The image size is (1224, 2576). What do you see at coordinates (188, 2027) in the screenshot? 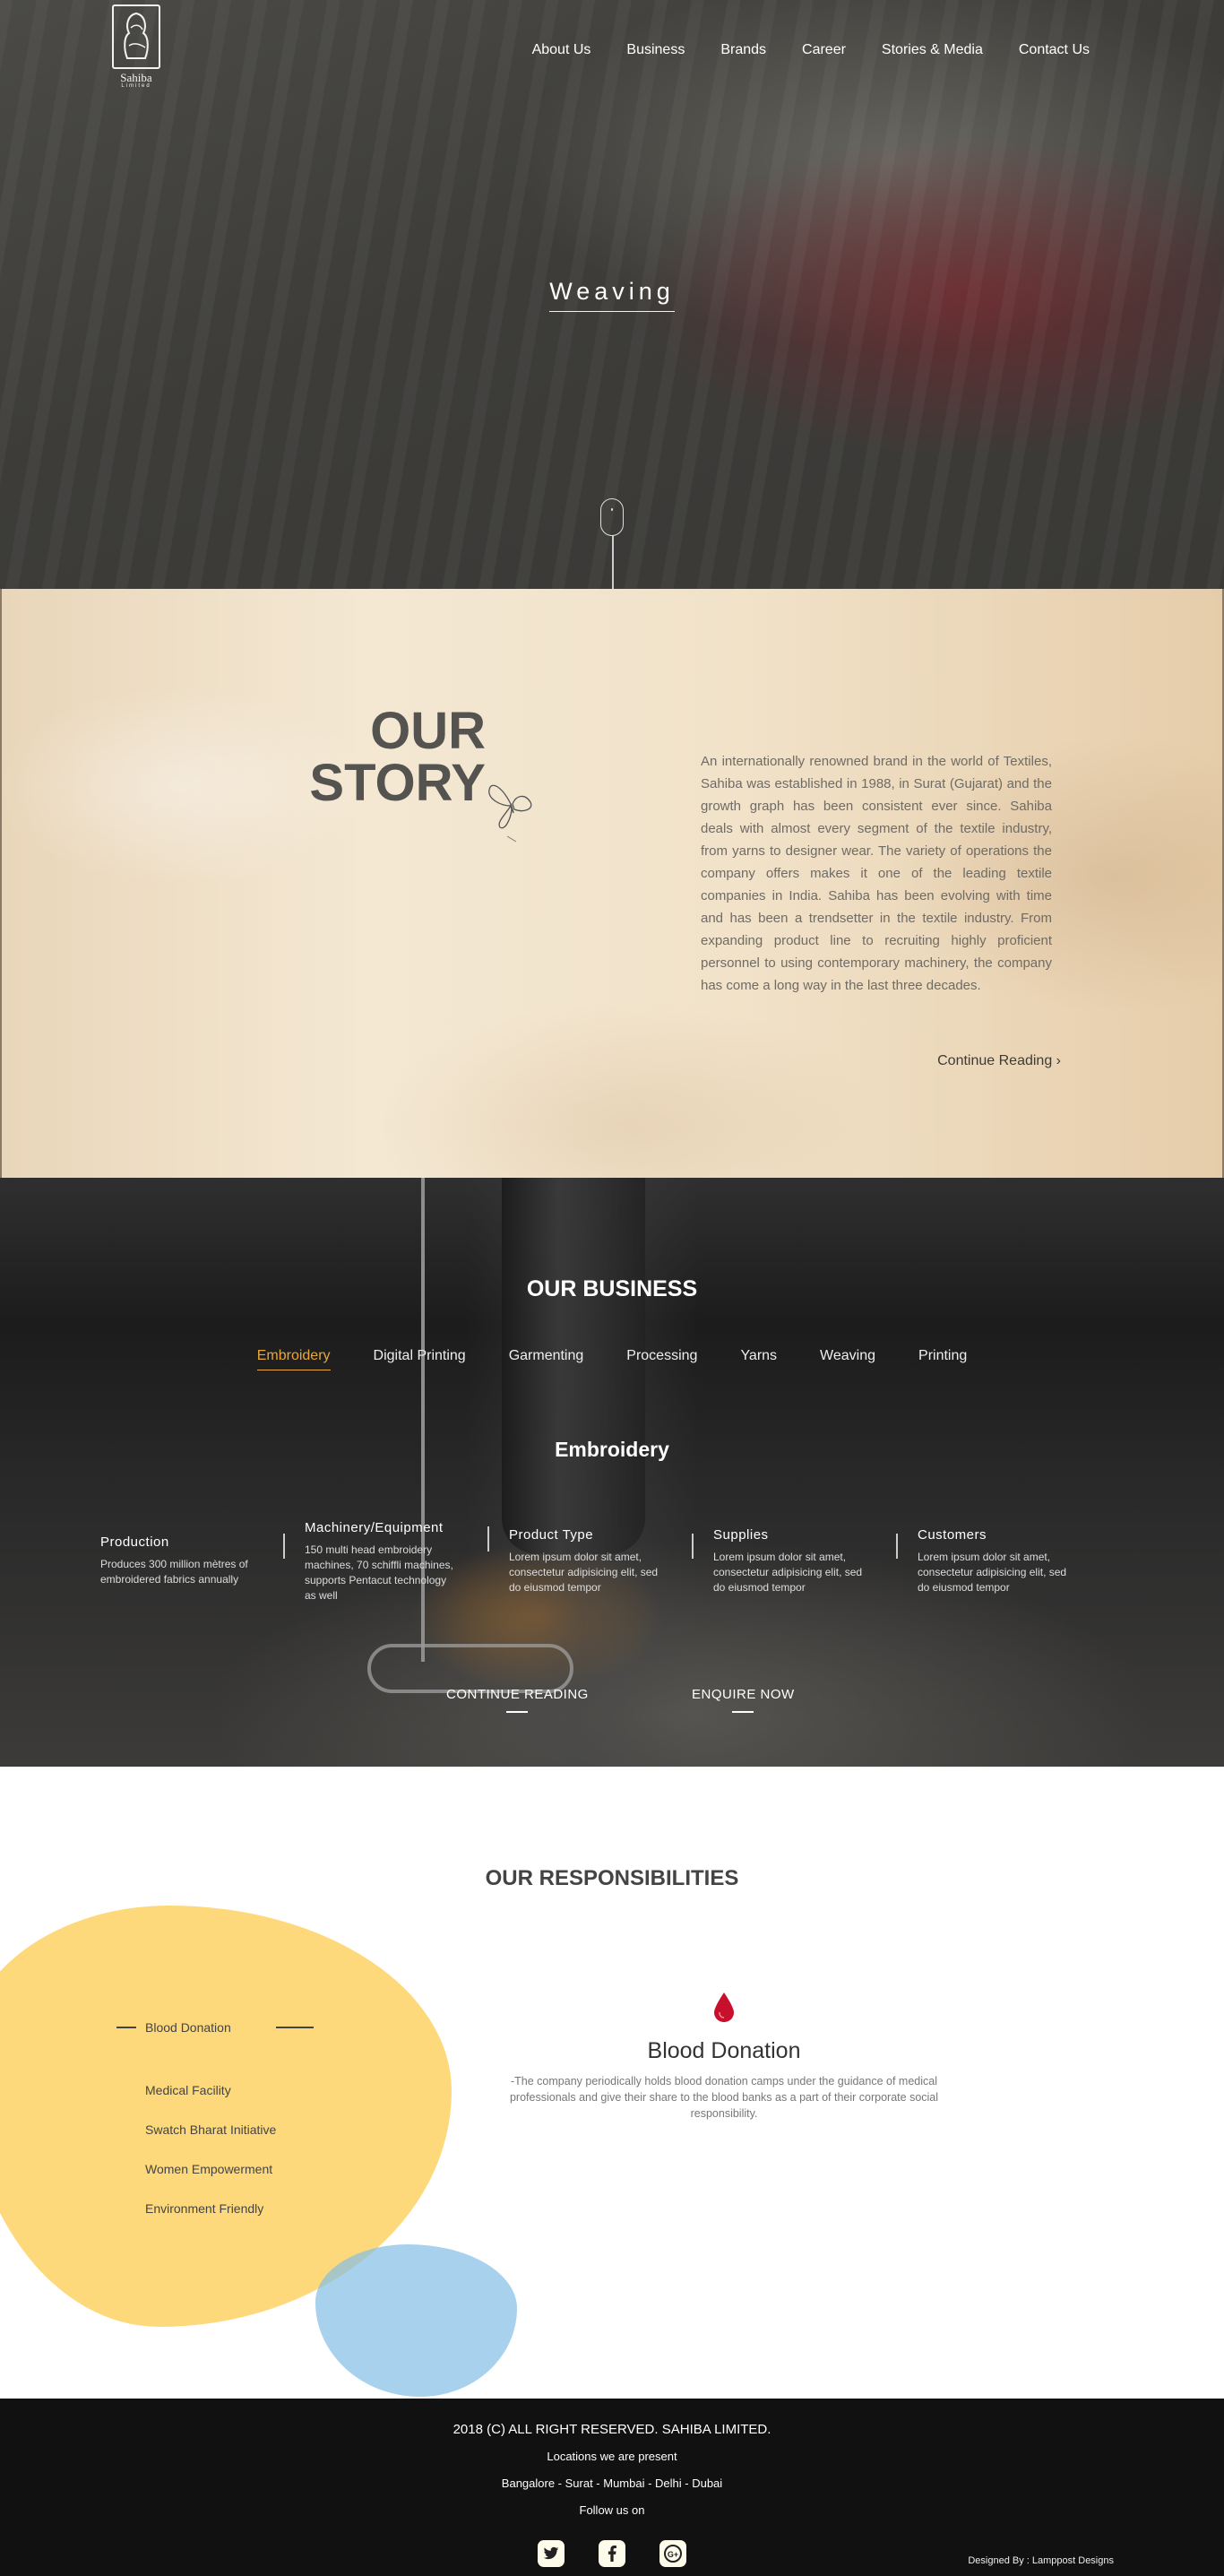
I see `active-responsibility-label: Blood Donation` at bounding box center [188, 2027].